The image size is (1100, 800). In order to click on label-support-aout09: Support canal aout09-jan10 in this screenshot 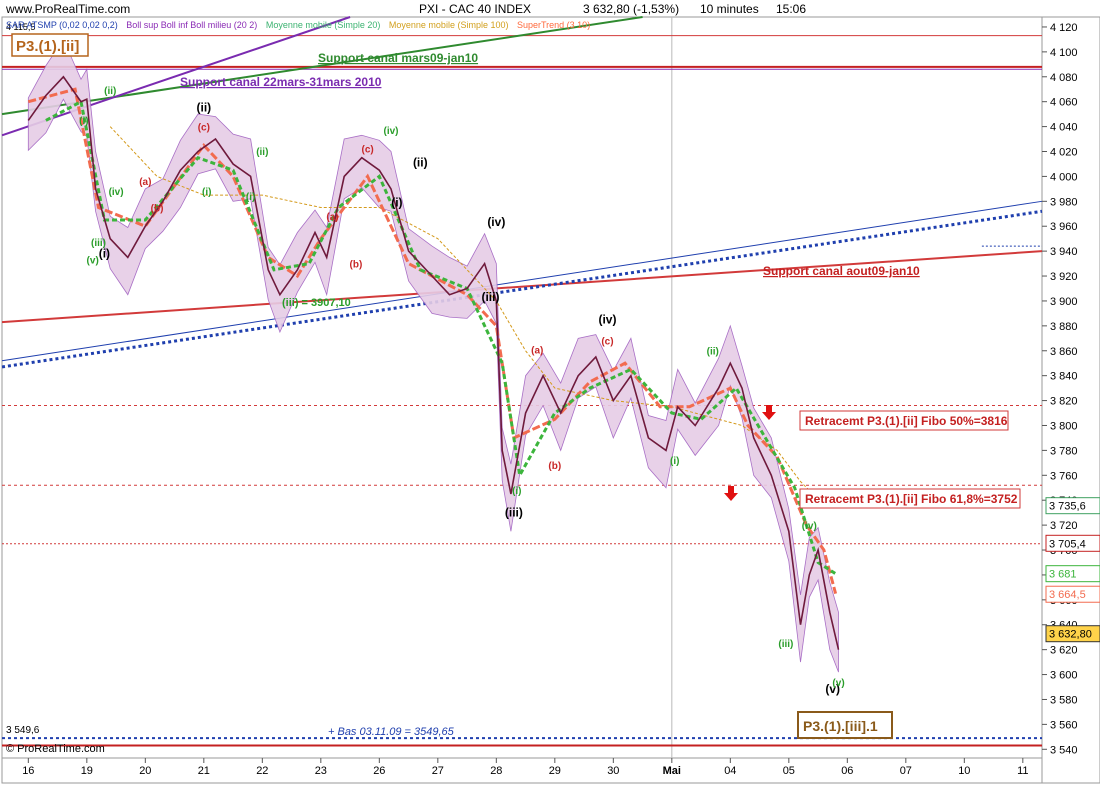, I will do `click(841, 271)`.